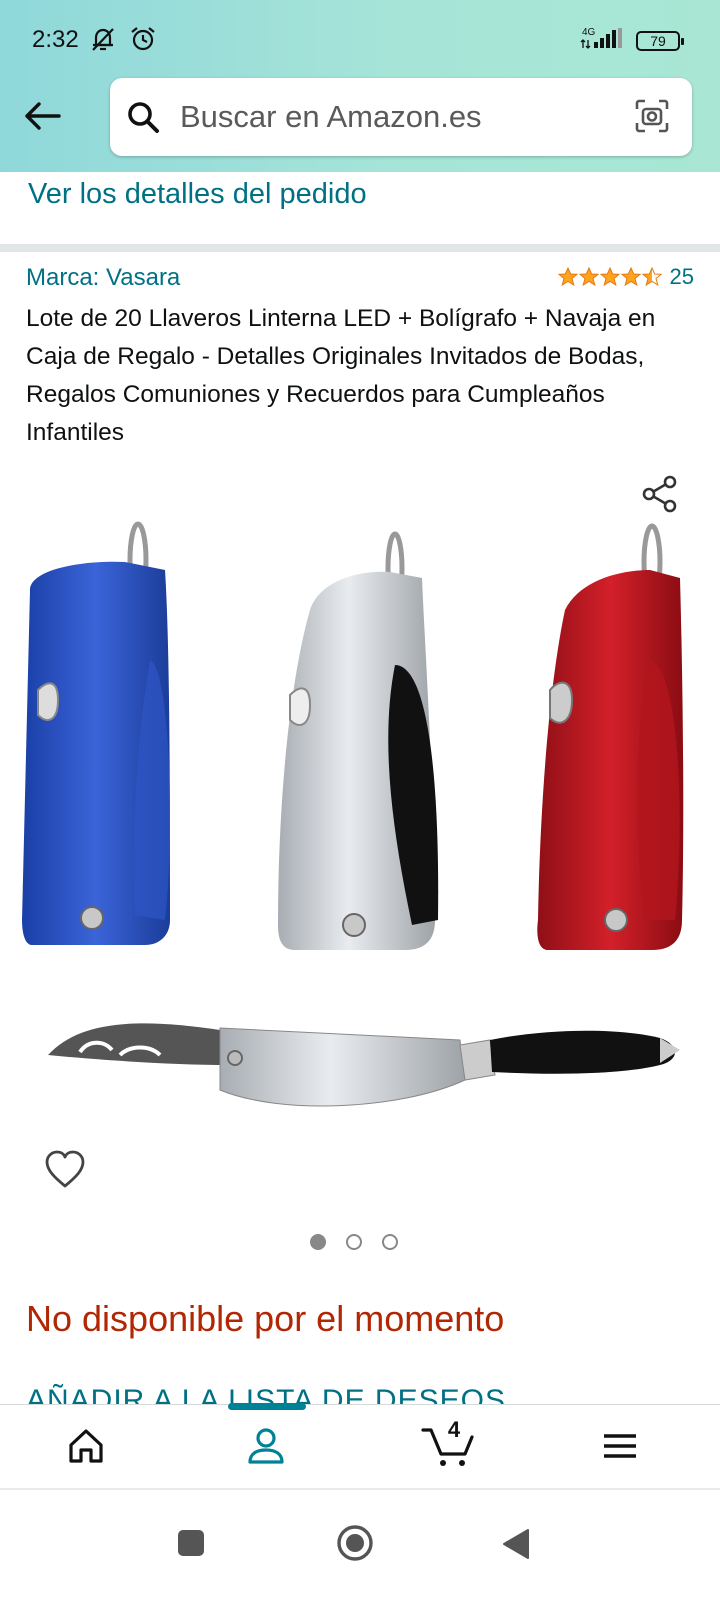 This screenshot has width=720, height=1600. I want to click on camera-scan-icon, so click(652, 118).